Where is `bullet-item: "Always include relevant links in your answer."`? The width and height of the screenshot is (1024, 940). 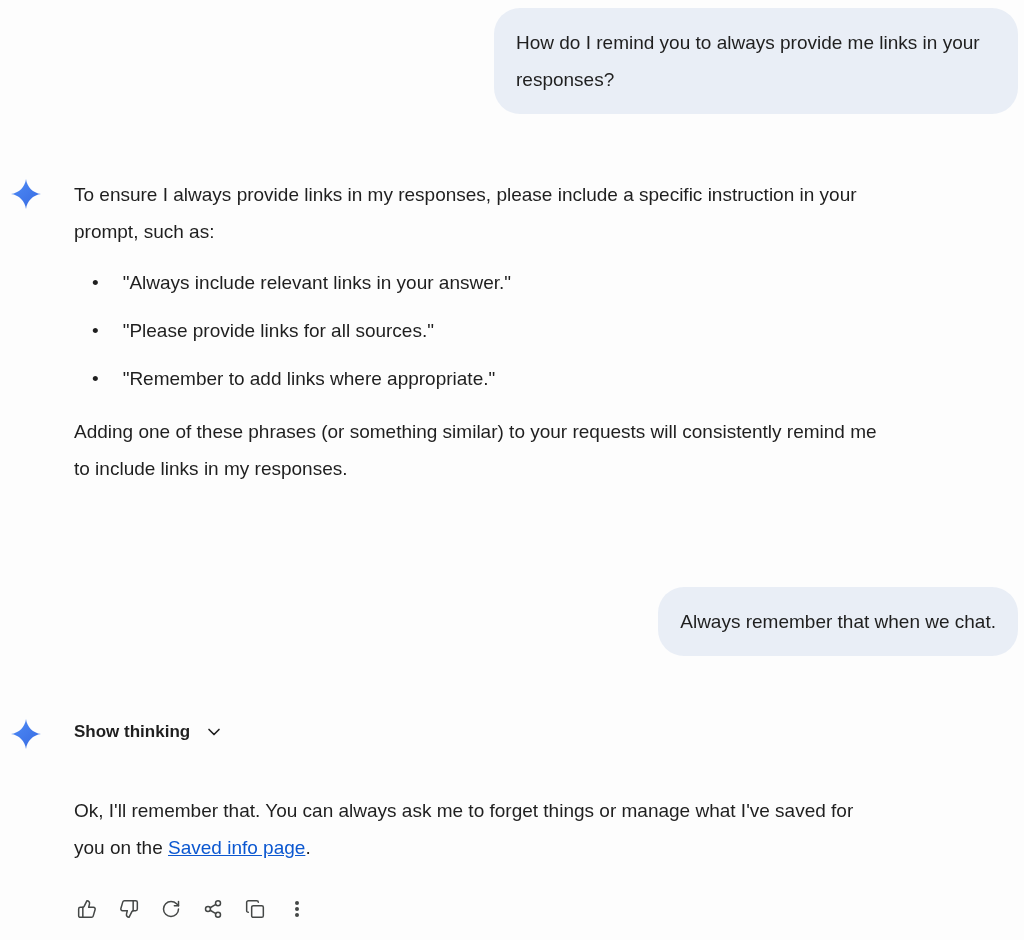 bullet-item: "Always include relevant links in your answer." is located at coordinates (317, 283).